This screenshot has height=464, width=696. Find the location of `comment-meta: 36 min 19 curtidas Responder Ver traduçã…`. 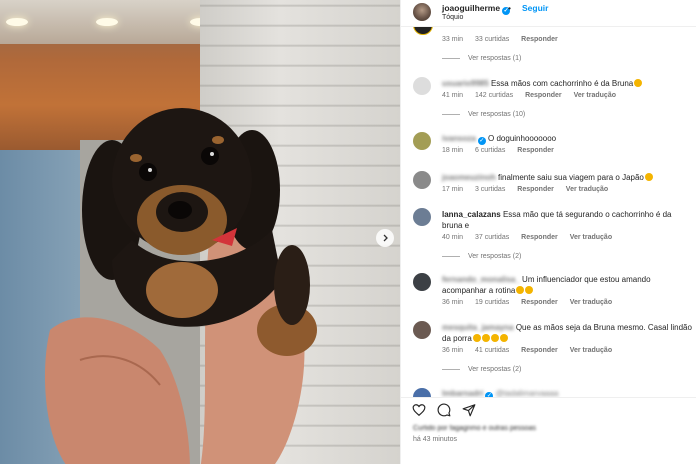

comment-meta: 36 min 19 curtidas Responder Ver traduçã… is located at coordinates (532, 302).